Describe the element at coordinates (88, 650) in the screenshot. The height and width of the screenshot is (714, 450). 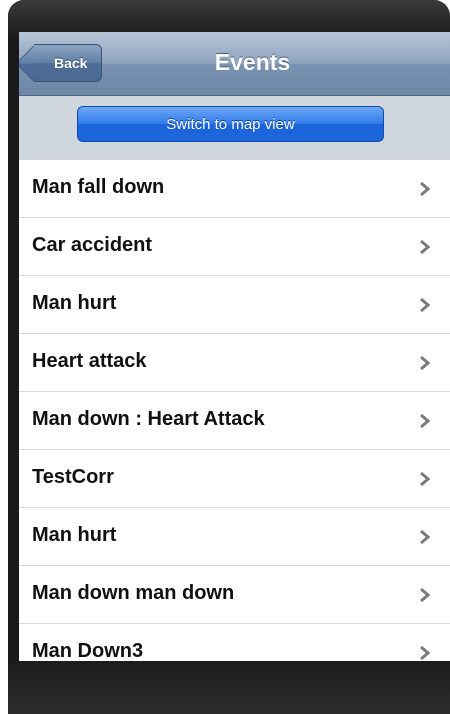
I see `event-label: Man Down3` at that location.